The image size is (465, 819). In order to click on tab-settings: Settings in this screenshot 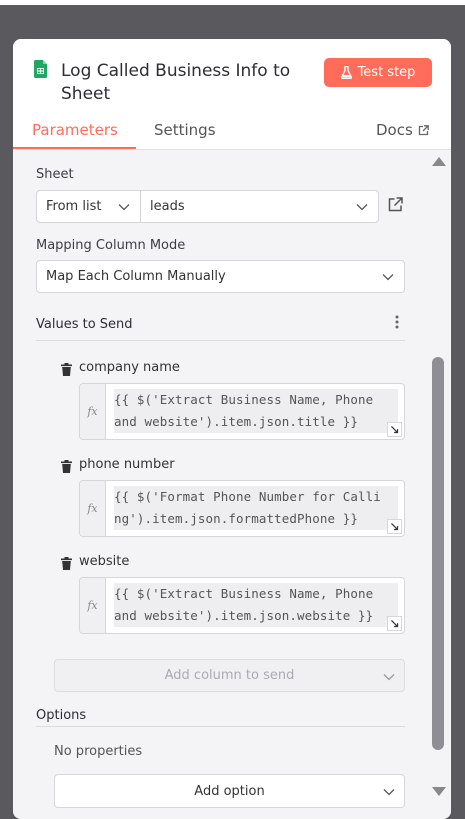, I will do `click(185, 130)`.